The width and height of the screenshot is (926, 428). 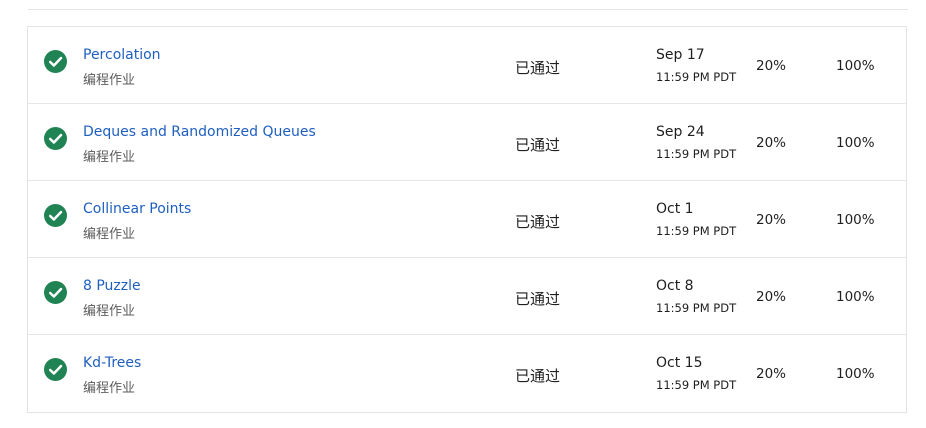 What do you see at coordinates (675, 286) in the screenshot?
I see `due-date: Oct 8` at bounding box center [675, 286].